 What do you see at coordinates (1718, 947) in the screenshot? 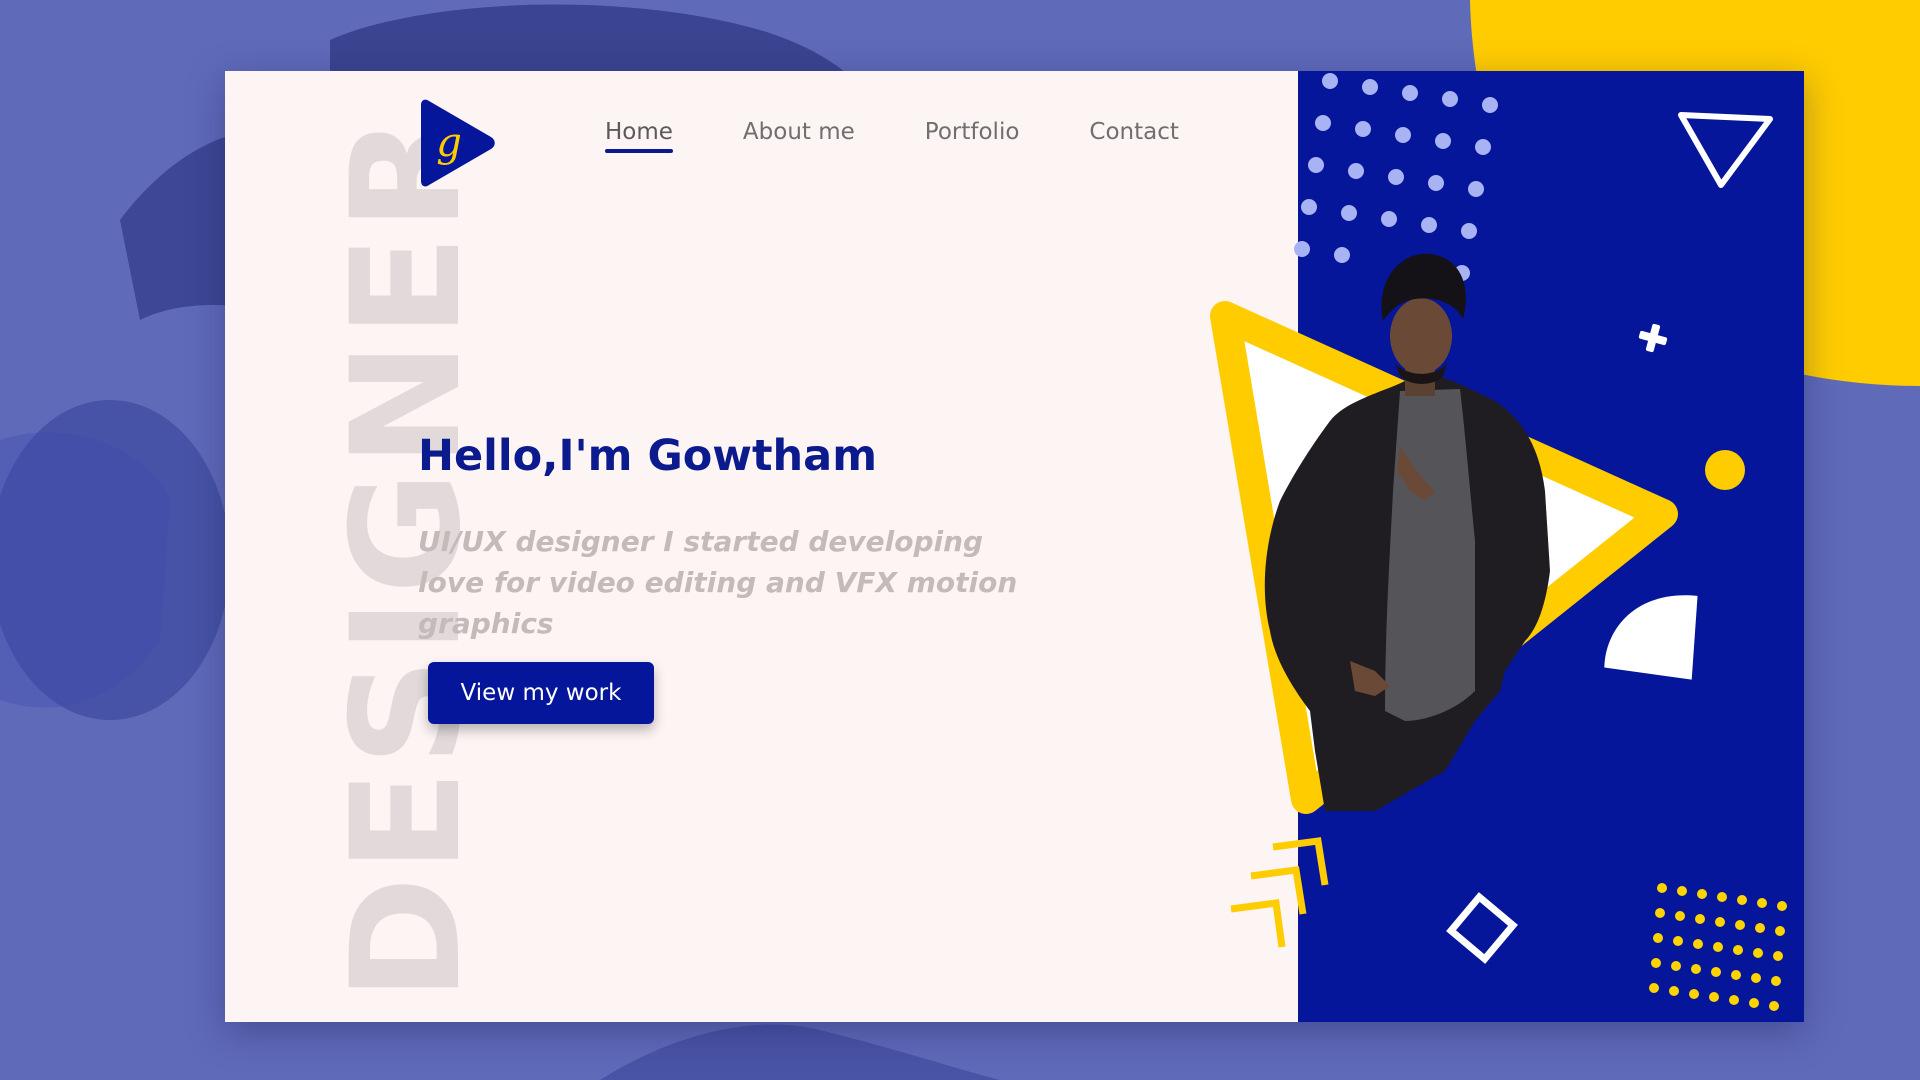
I see `dot-pattern-yellow-icon` at bounding box center [1718, 947].